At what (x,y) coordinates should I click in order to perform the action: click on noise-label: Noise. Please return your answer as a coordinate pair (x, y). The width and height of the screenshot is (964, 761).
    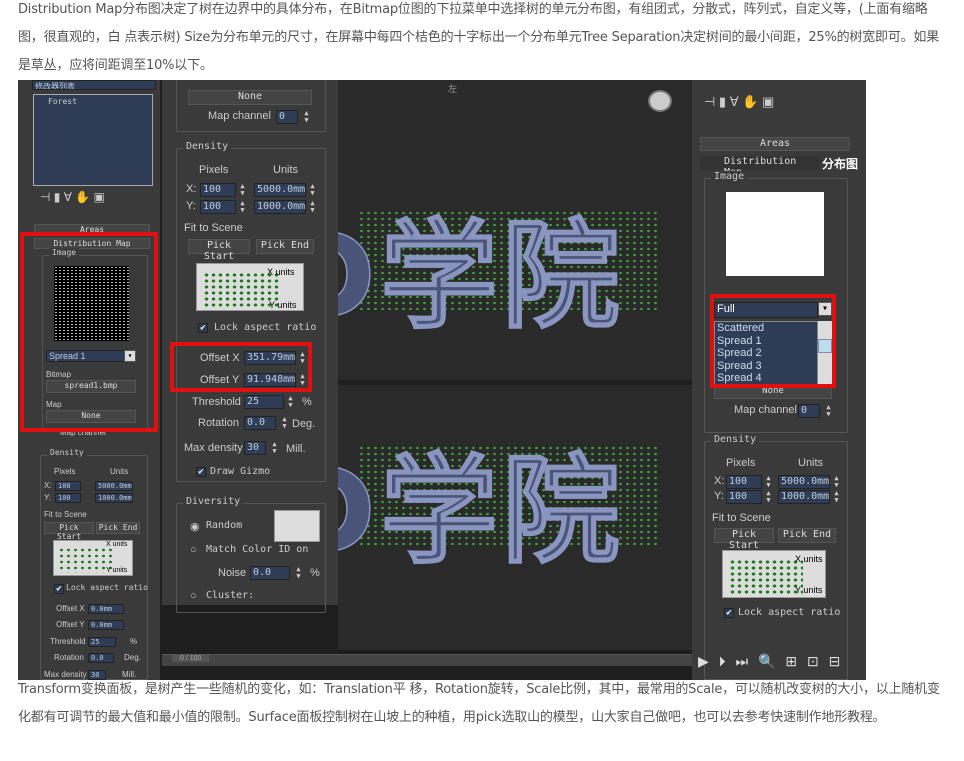
    Looking at the image, I should click on (232, 573).